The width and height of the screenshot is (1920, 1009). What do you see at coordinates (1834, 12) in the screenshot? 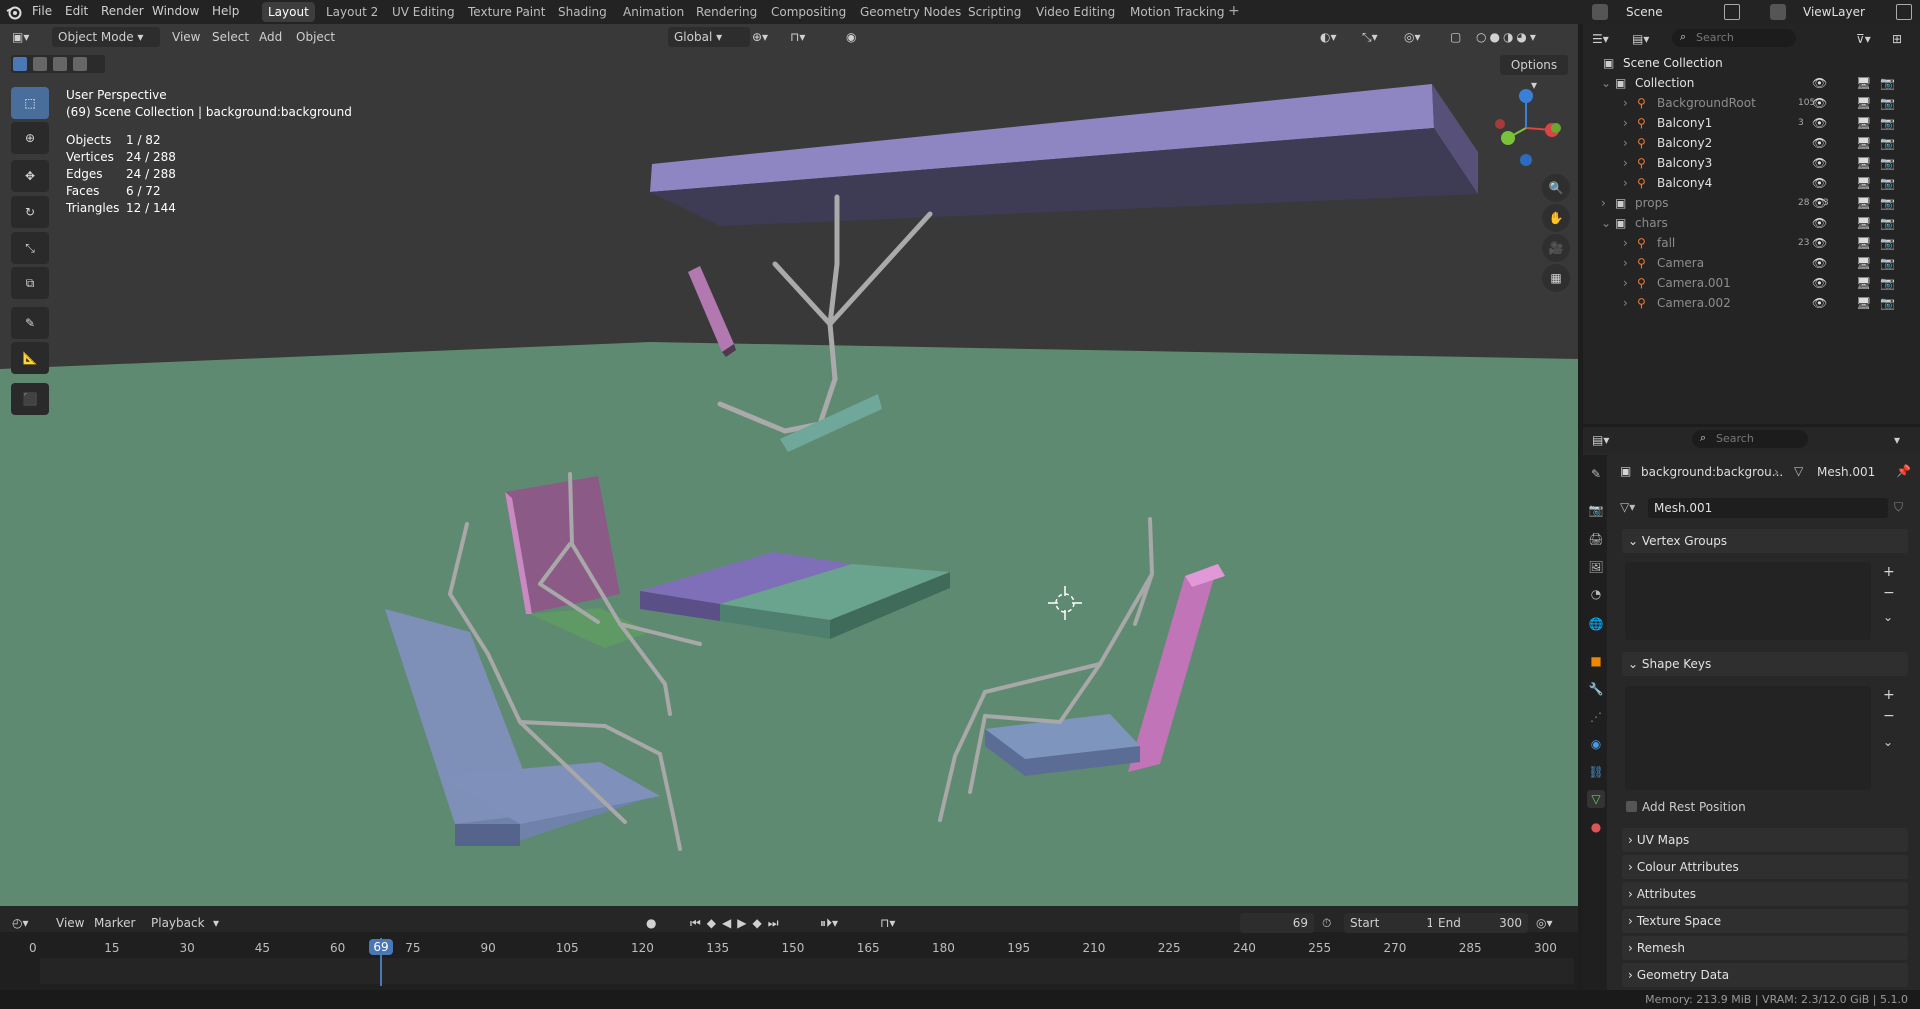
I see `viewlayer-name-field: ViewLayer` at bounding box center [1834, 12].